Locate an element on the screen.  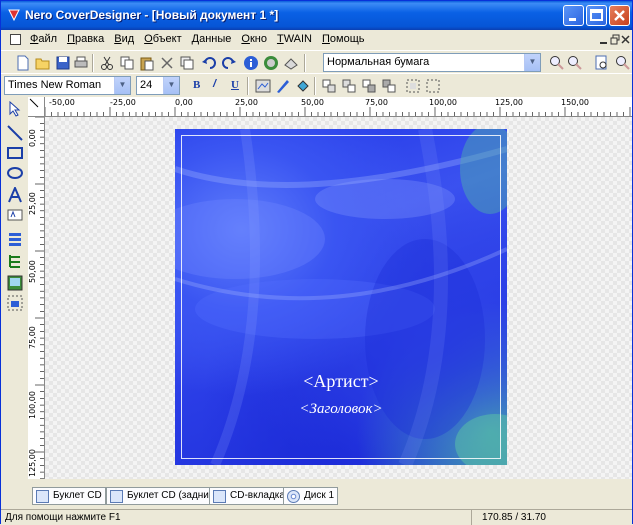
new-document-icon is located at coordinates (23, 63).